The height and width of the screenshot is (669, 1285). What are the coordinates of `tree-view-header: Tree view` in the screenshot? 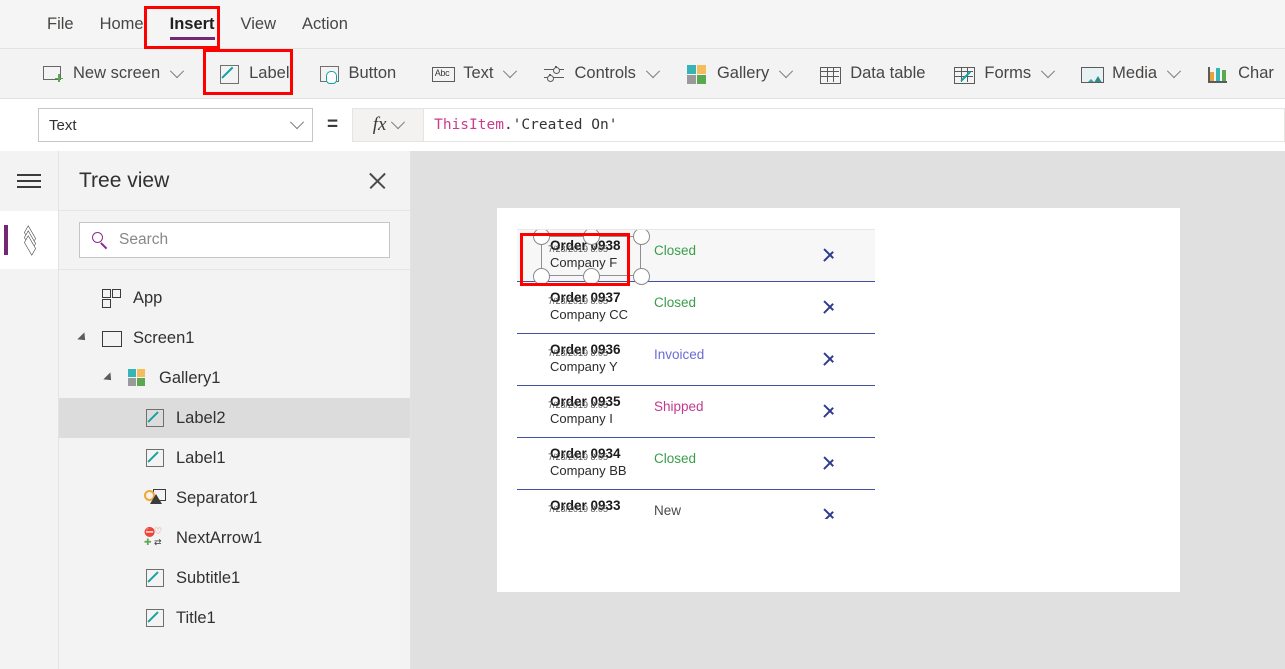 It's located at (234, 181).